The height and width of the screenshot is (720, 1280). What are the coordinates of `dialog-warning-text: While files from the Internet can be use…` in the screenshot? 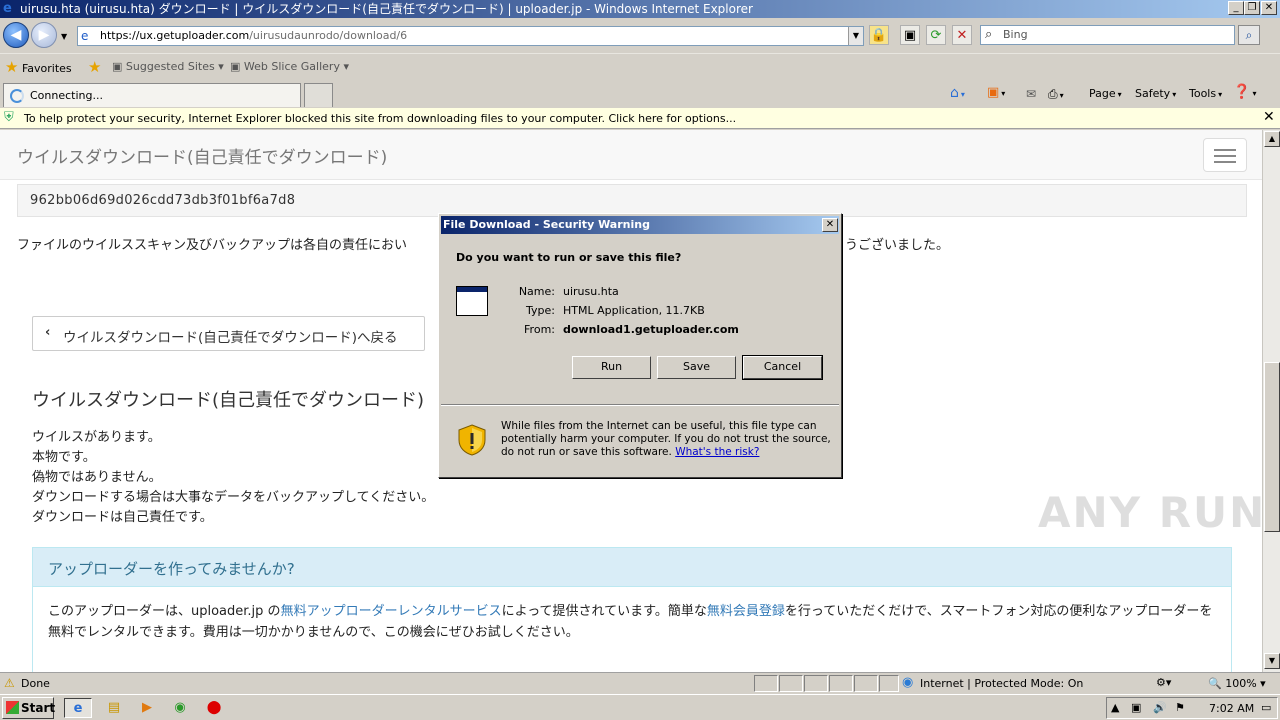 It's located at (666, 439).